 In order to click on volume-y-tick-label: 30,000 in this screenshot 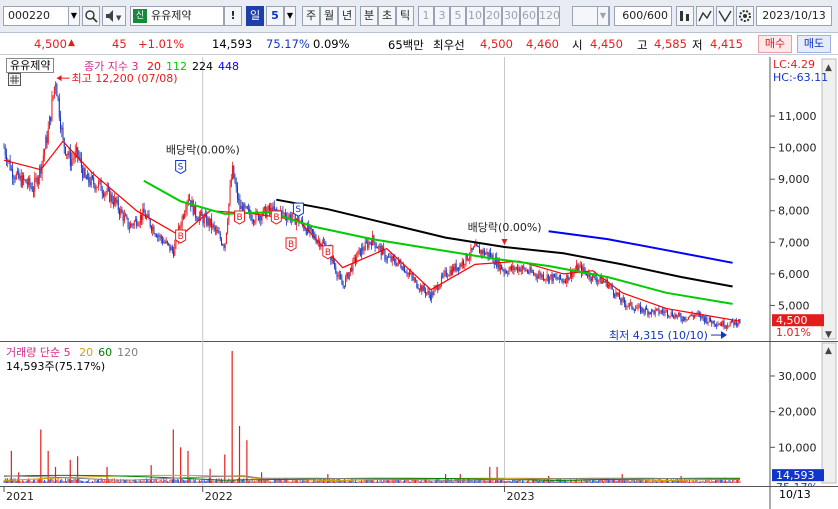, I will do `click(797, 376)`.